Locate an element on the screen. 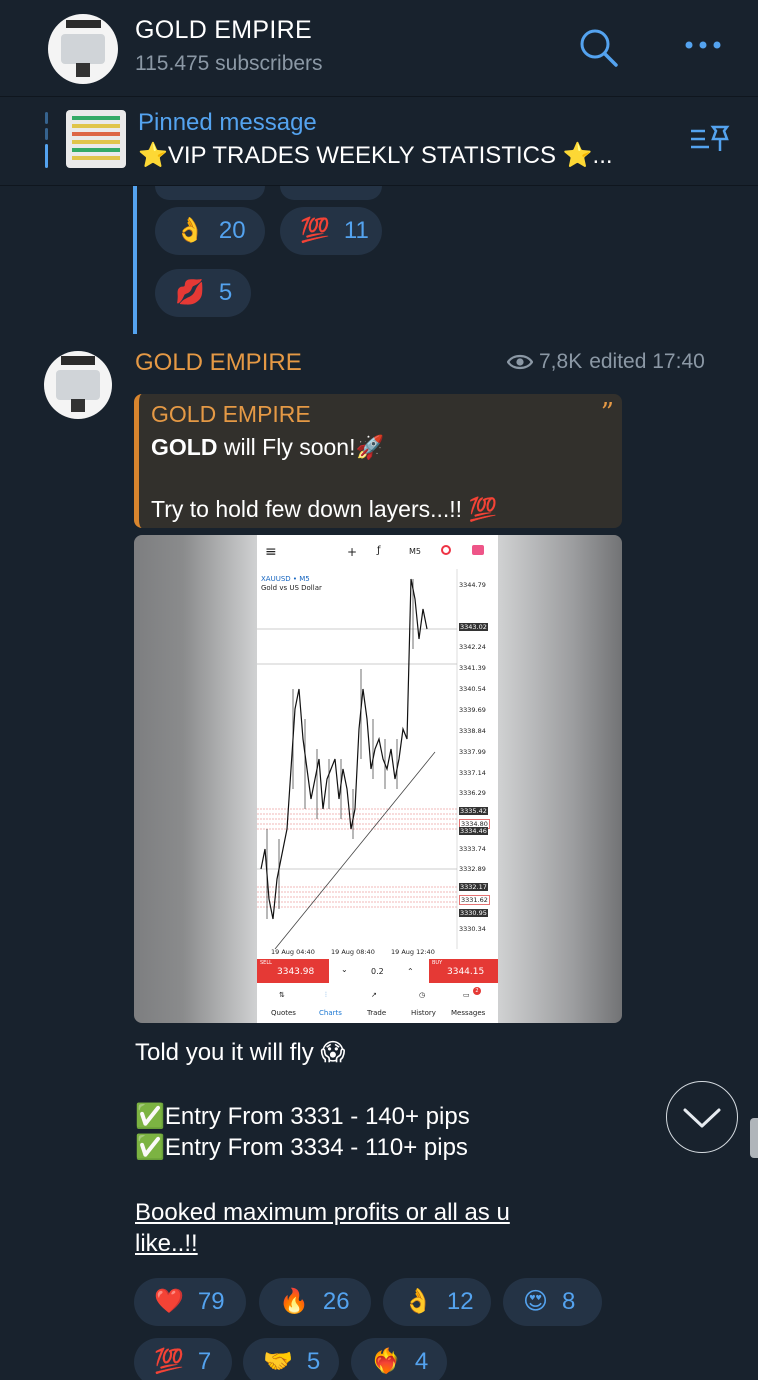 This screenshot has height=1380, width=758. price-label: 3341.39 is located at coordinates (472, 668).